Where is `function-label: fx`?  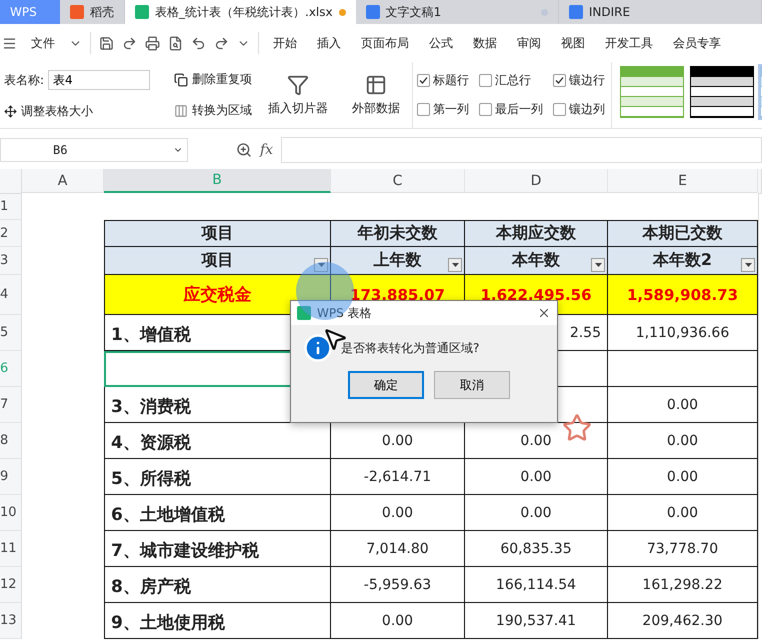
function-label: fx is located at coordinates (267, 150).